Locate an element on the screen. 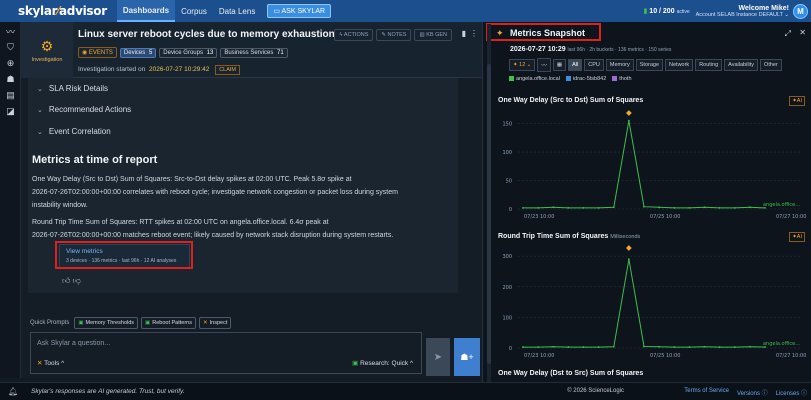  thumbs-down-icon: 👎︎ is located at coordinates (77, 280).